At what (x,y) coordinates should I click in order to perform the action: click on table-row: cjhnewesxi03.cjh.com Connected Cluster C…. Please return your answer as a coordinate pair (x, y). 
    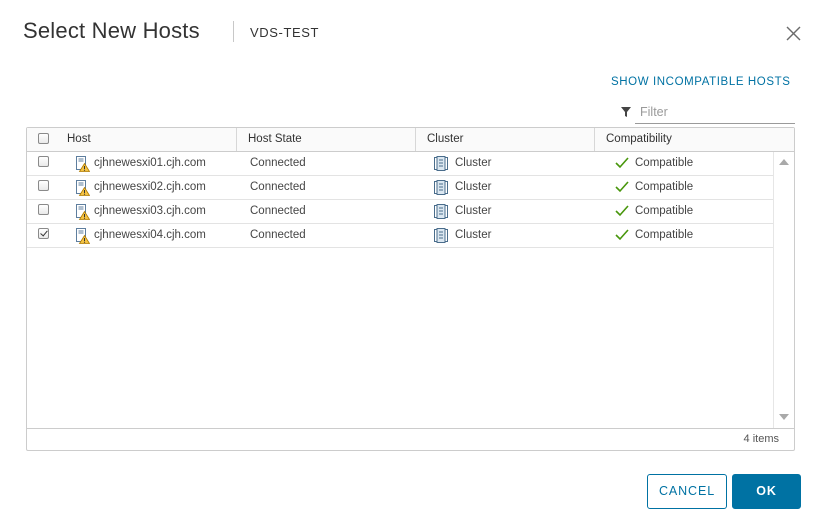
    Looking at the image, I should click on (400, 212).